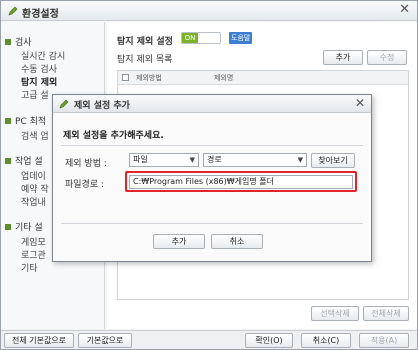  Describe the element at coordinates (29, 267) in the screenshot. I see `sidebar-item-misc: 기타` at that location.